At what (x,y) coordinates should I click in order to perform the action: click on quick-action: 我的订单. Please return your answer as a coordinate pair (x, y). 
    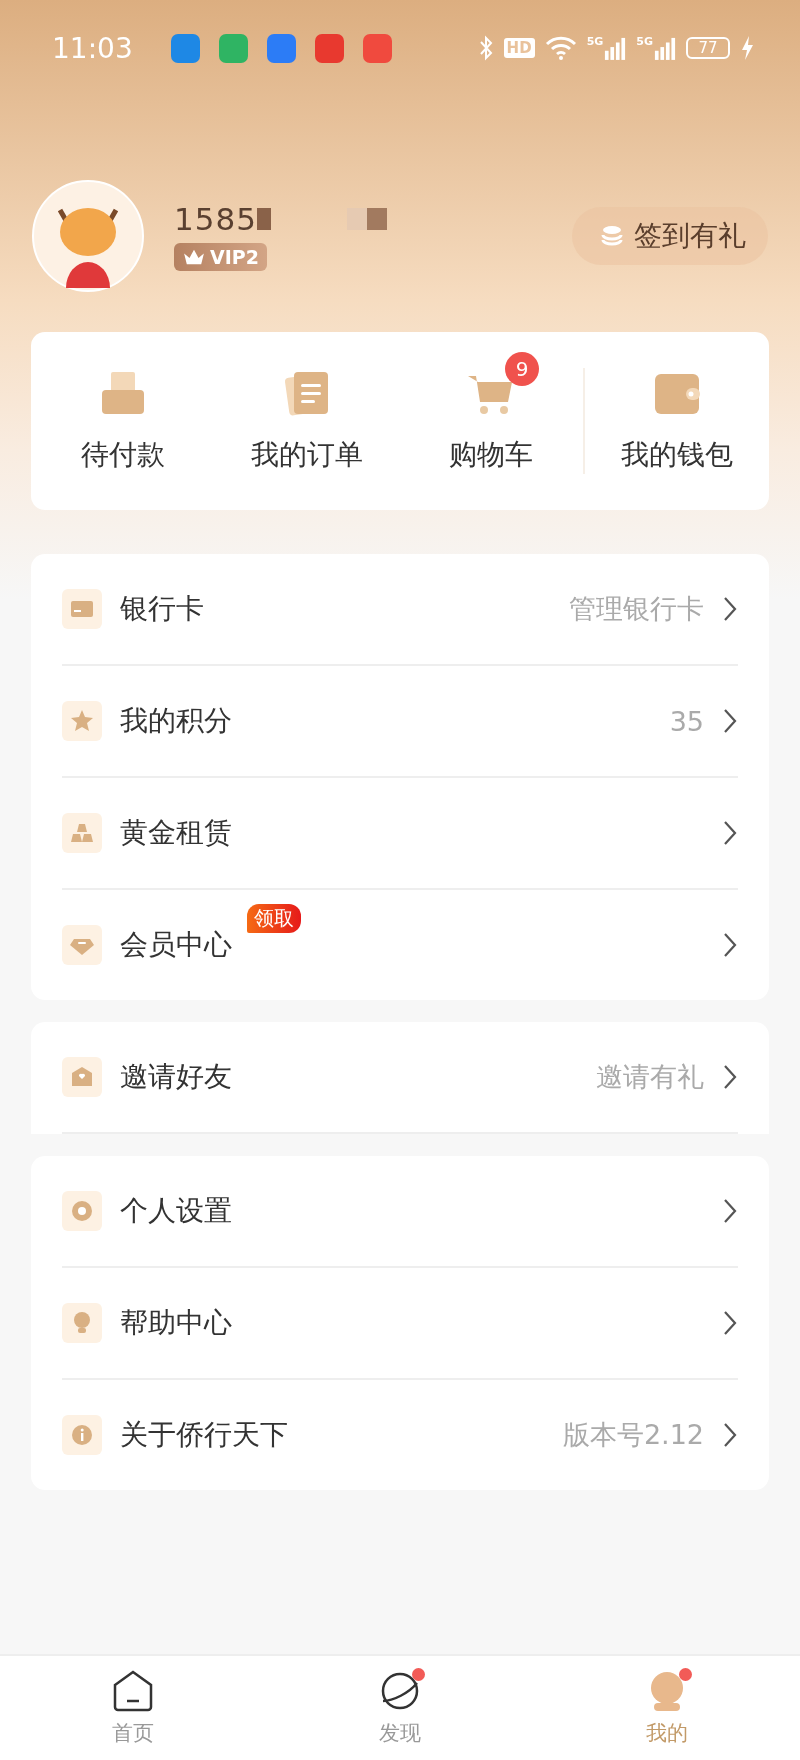
    Looking at the image, I should click on (307, 421).